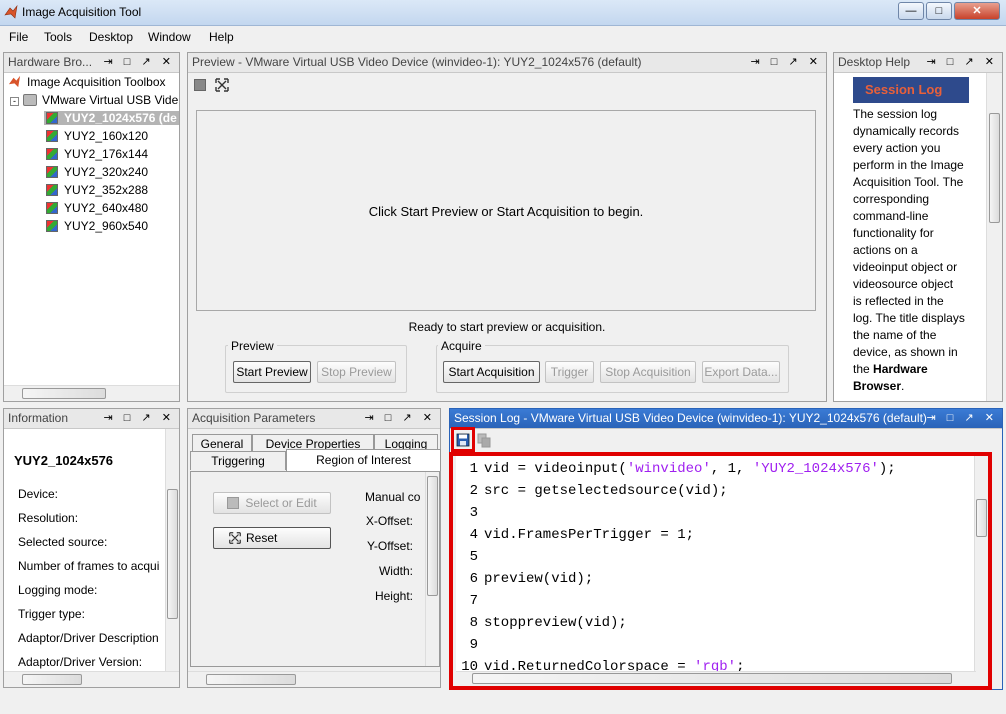 The width and height of the screenshot is (1006, 714). What do you see at coordinates (80, 662) in the screenshot?
I see `info-row: Adaptor/Driver Version:` at bounding box center [80, 662].